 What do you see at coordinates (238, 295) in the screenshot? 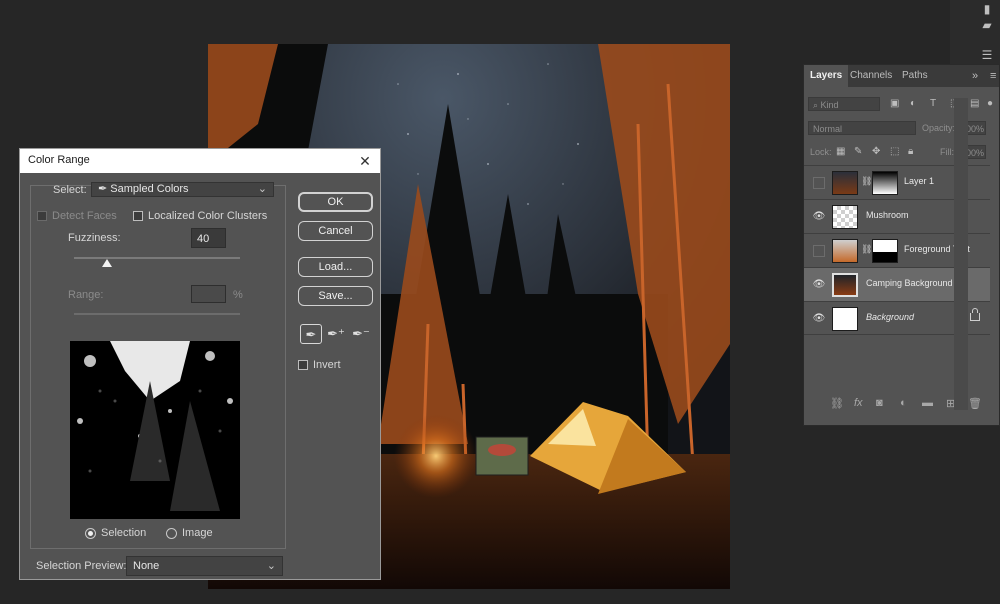
I see `range-unit: %` at bounding box center [238, 295].